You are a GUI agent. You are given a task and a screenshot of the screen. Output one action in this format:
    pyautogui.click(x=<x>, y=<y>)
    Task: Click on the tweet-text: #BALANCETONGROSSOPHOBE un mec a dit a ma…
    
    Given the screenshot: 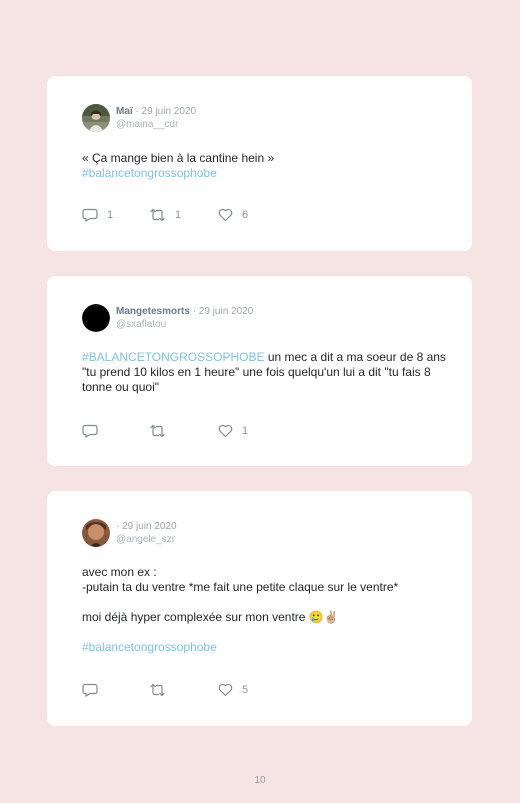 What is the action you would take?
    pyautogui.click(x=264, y=372)
    